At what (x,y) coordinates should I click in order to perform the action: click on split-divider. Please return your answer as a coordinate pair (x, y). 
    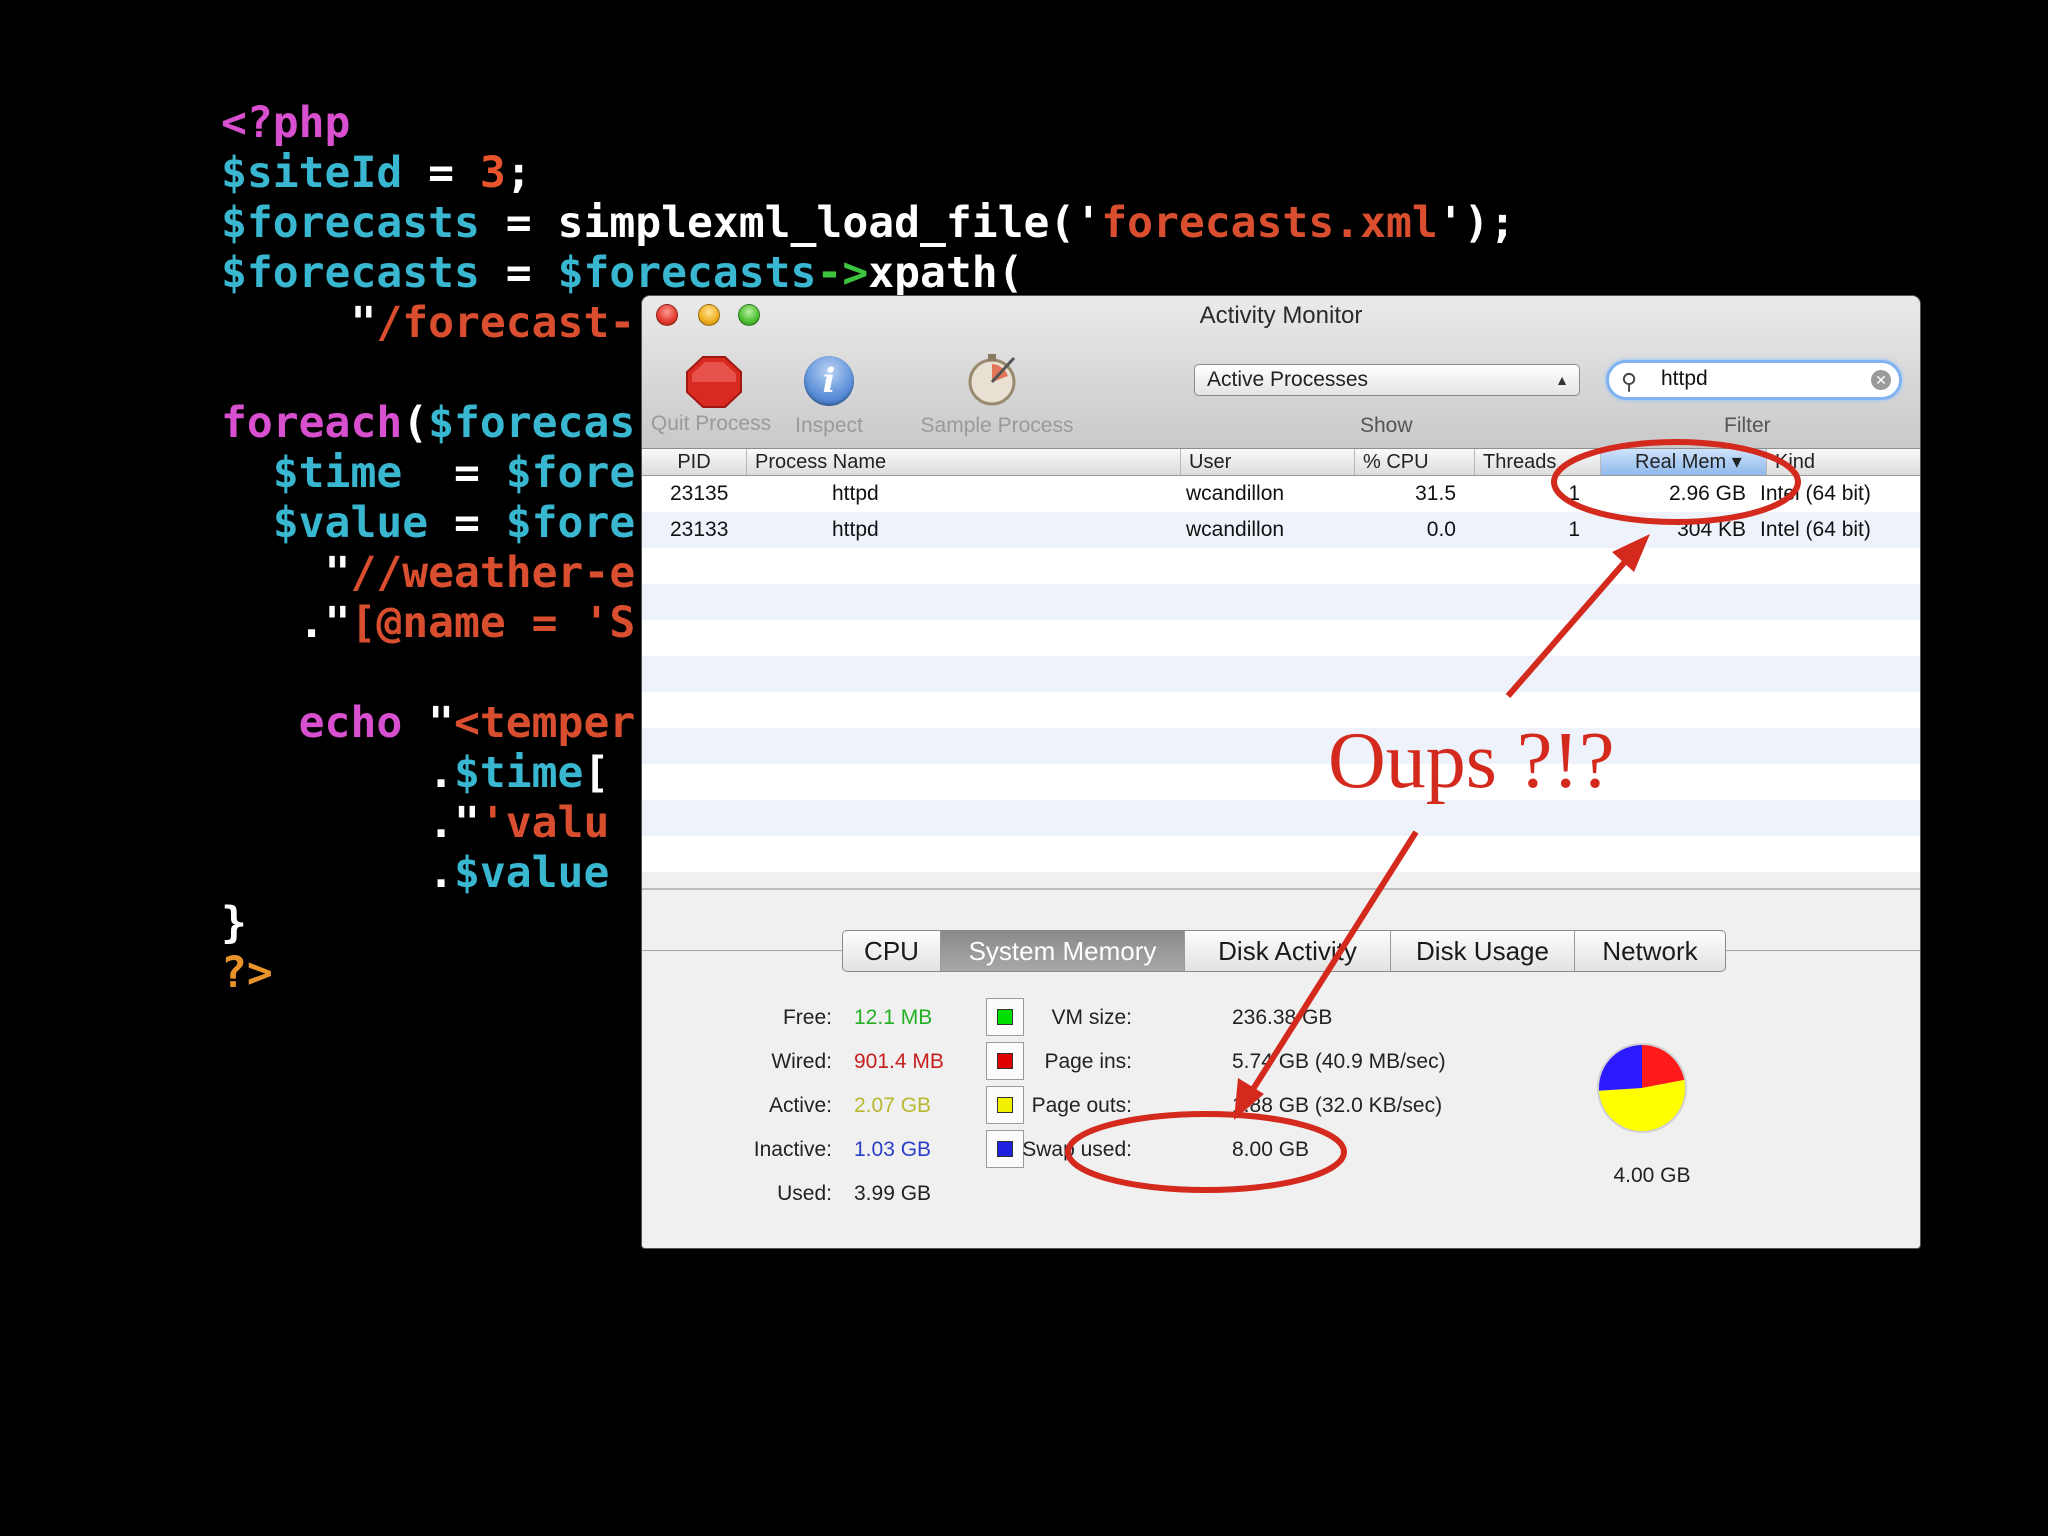
    Looking at the image, I should click on (1281, 889).